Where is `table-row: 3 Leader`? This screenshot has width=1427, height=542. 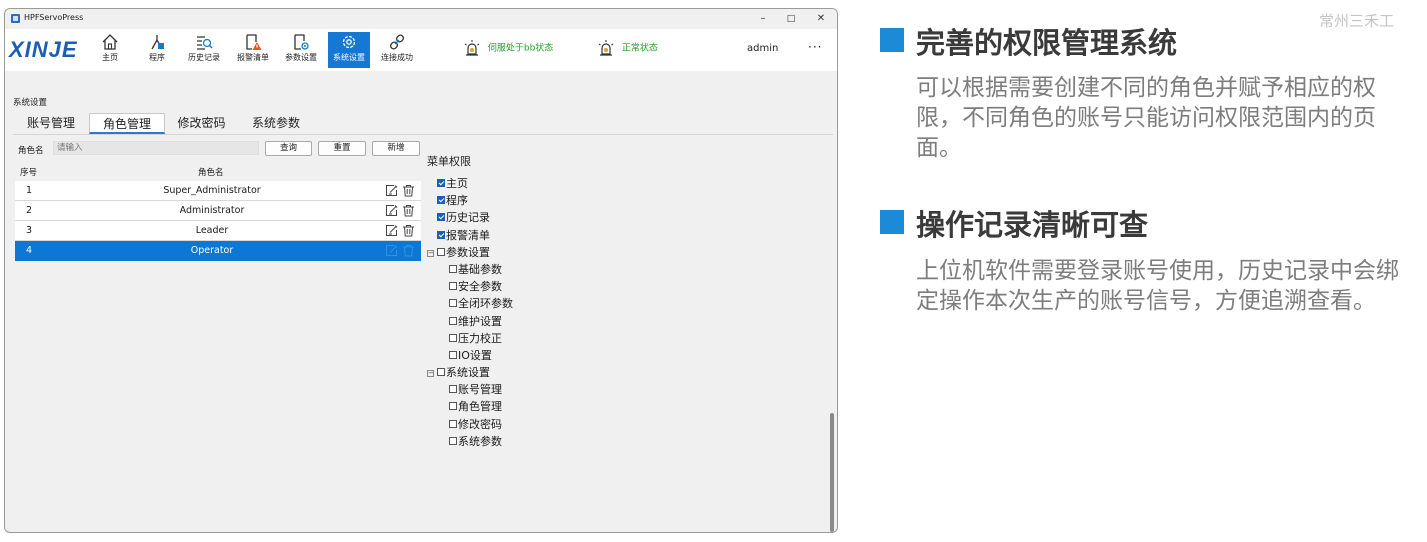
table-row: 3 Leader is located at coordinates (218, 231).